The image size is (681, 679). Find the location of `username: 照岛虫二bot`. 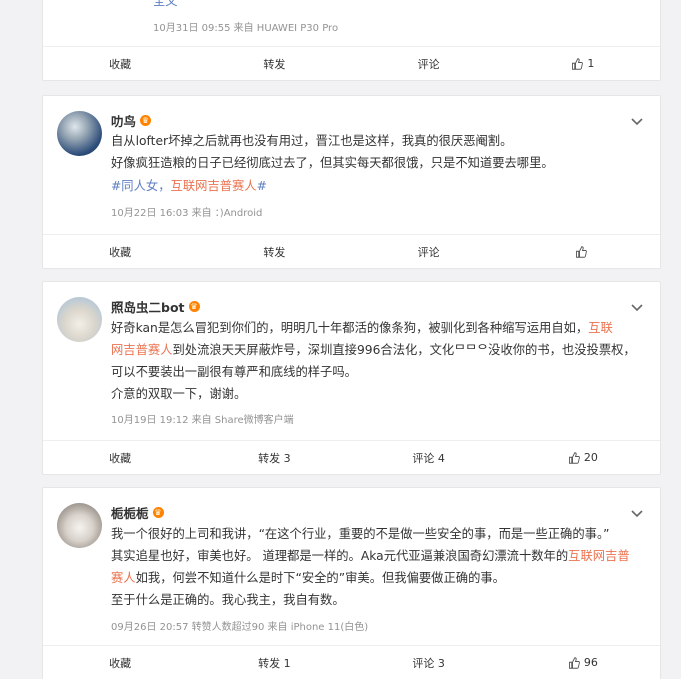

username: 照岛虫二bot is located at coordinates (148, 307).